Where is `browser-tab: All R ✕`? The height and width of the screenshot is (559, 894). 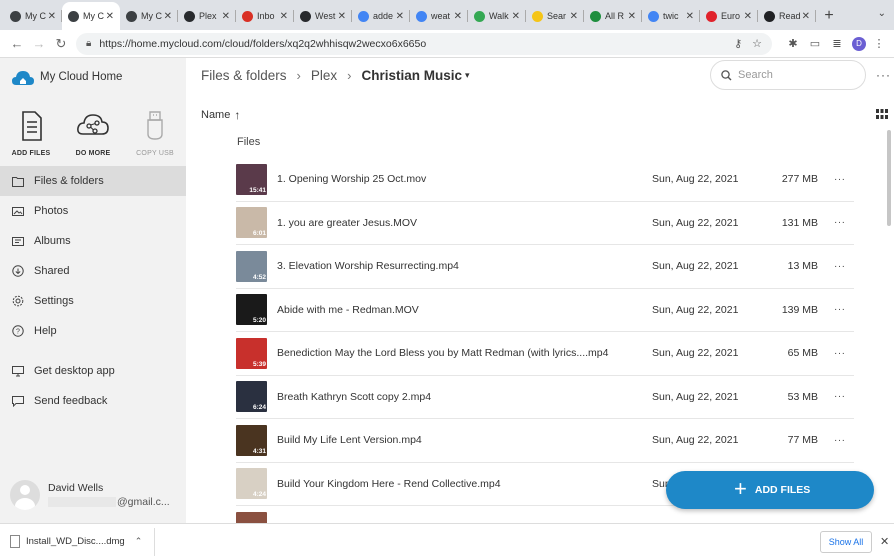 browser-tab: All R ✕ is located at coordinates (613, 16).